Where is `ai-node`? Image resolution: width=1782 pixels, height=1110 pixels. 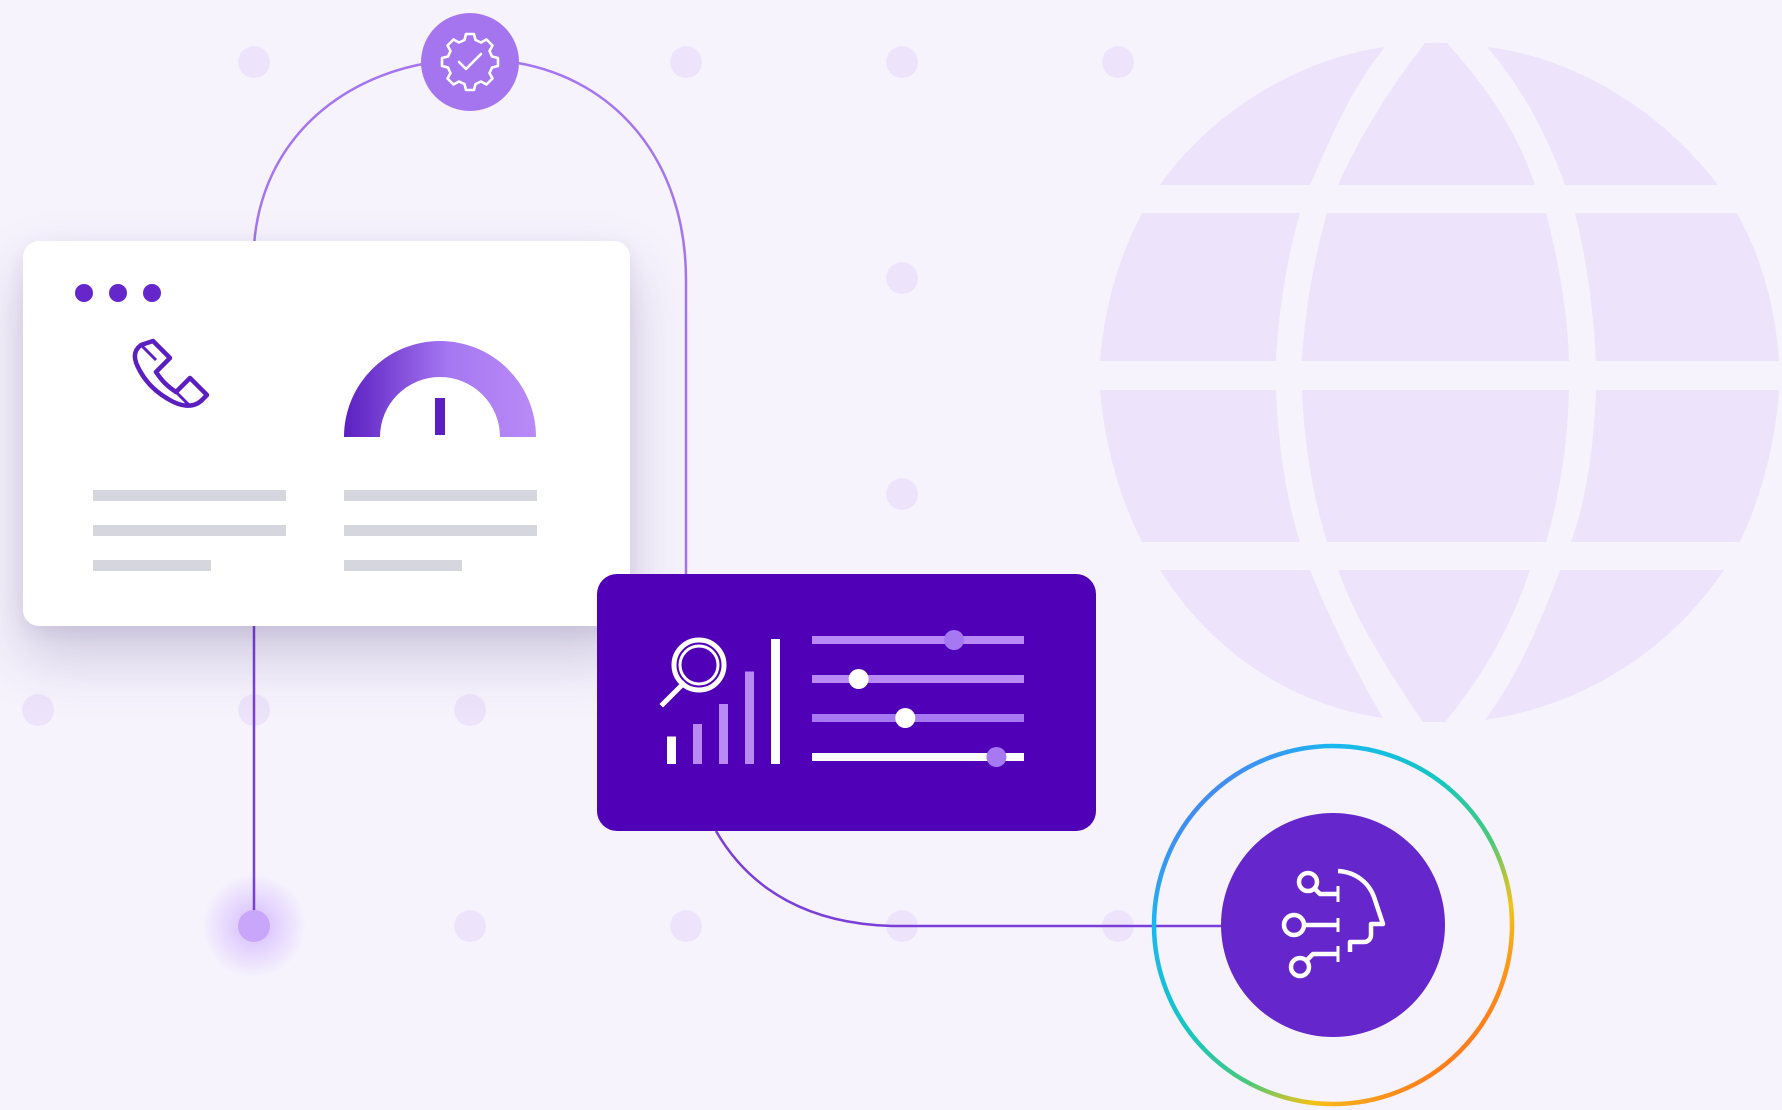
ai-node is located at coordinates (1333, 925).